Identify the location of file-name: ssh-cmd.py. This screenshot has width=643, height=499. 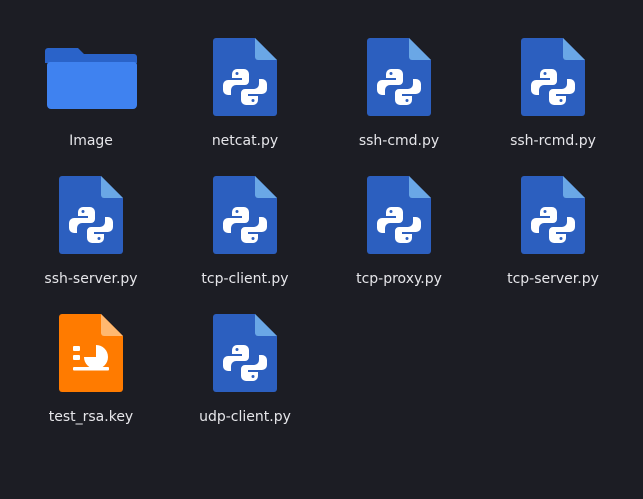
(399, 141).